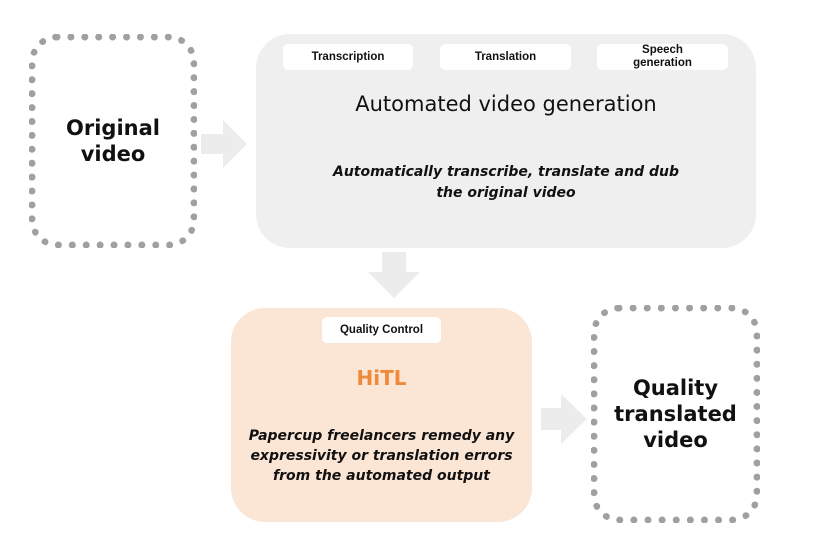  What do you see at coordinates (381, 330) in the screenshot?
I see `quality-control-tag: Quality Control` at bounding box center [381, 330].